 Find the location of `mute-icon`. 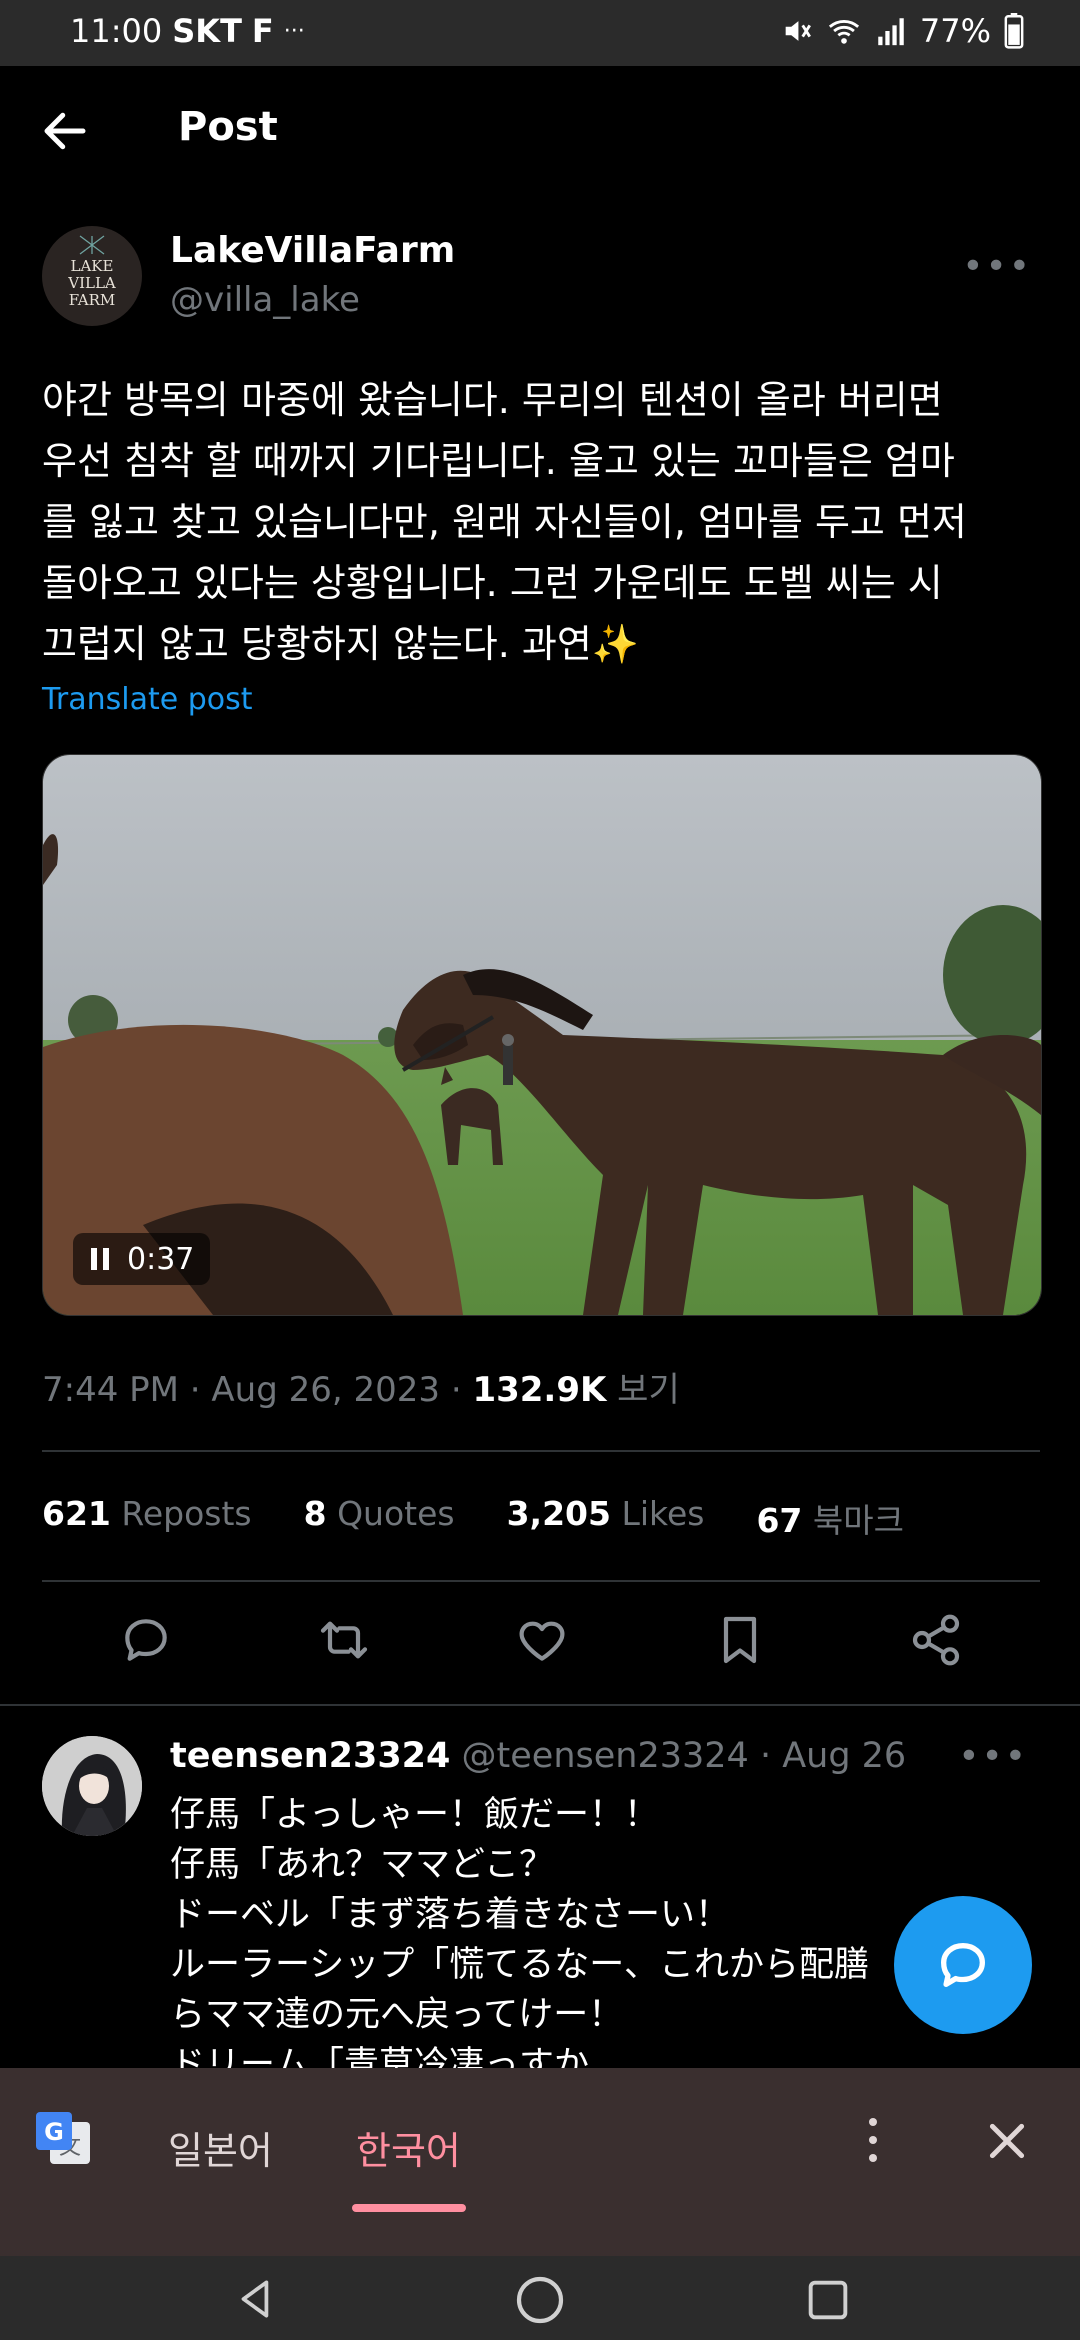

mute-icon is located at coordinates (798, 31).